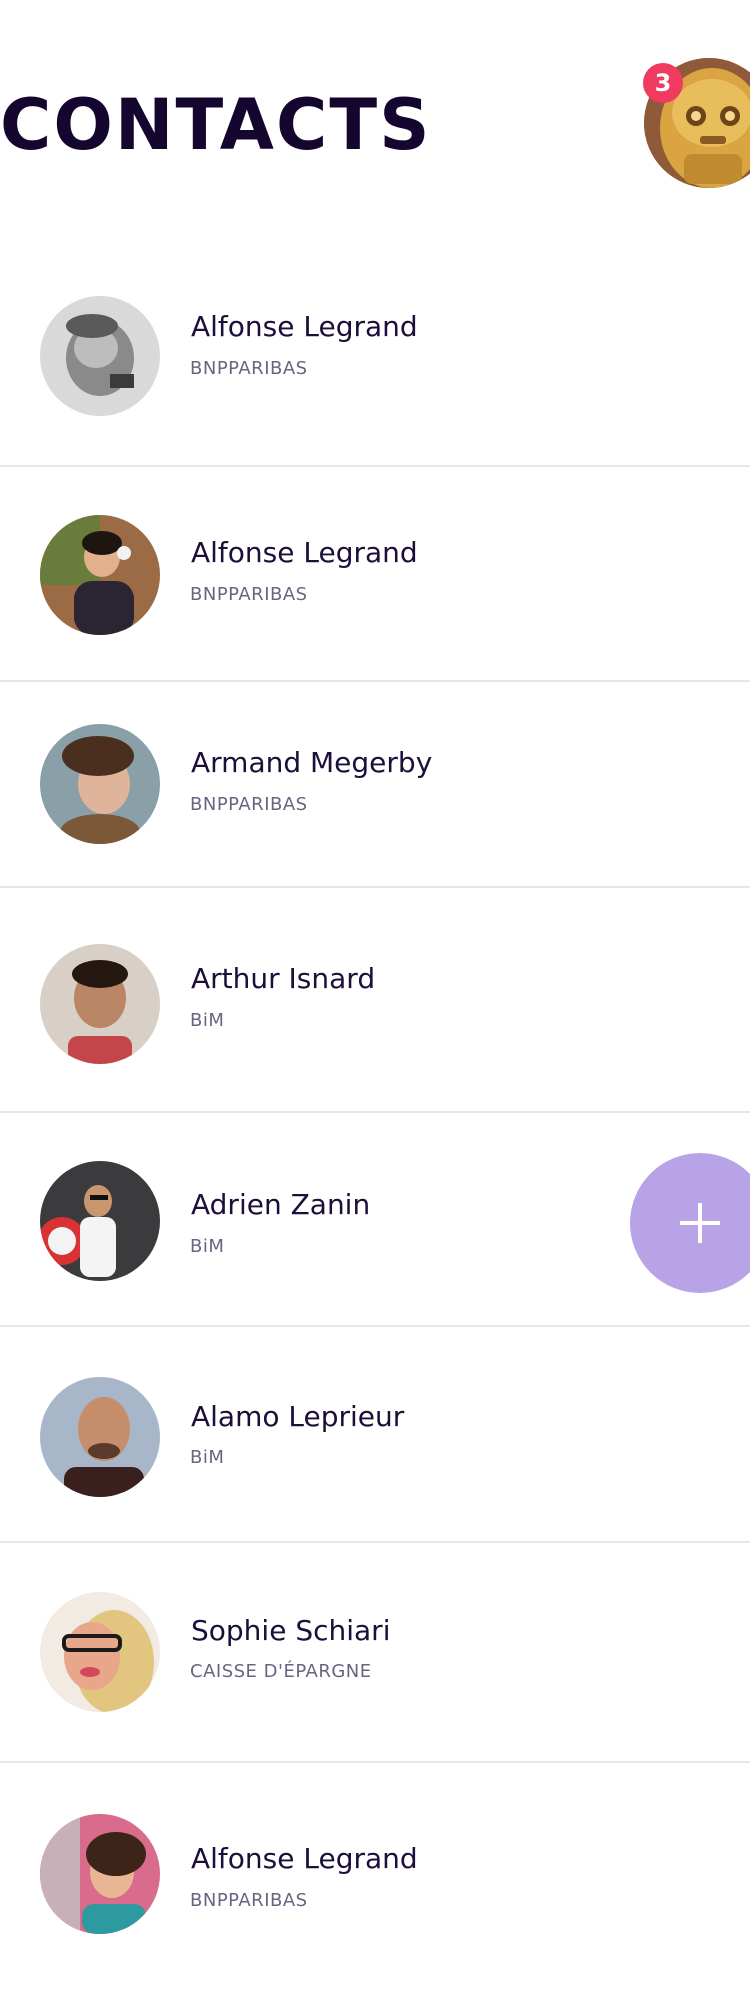 Image resolution: width=750 pixels, height=1994 pixels. Describe the element at coordinates (291, 1630) in the screenshot. I see `contact-name: Sophie Schiari` at that location.